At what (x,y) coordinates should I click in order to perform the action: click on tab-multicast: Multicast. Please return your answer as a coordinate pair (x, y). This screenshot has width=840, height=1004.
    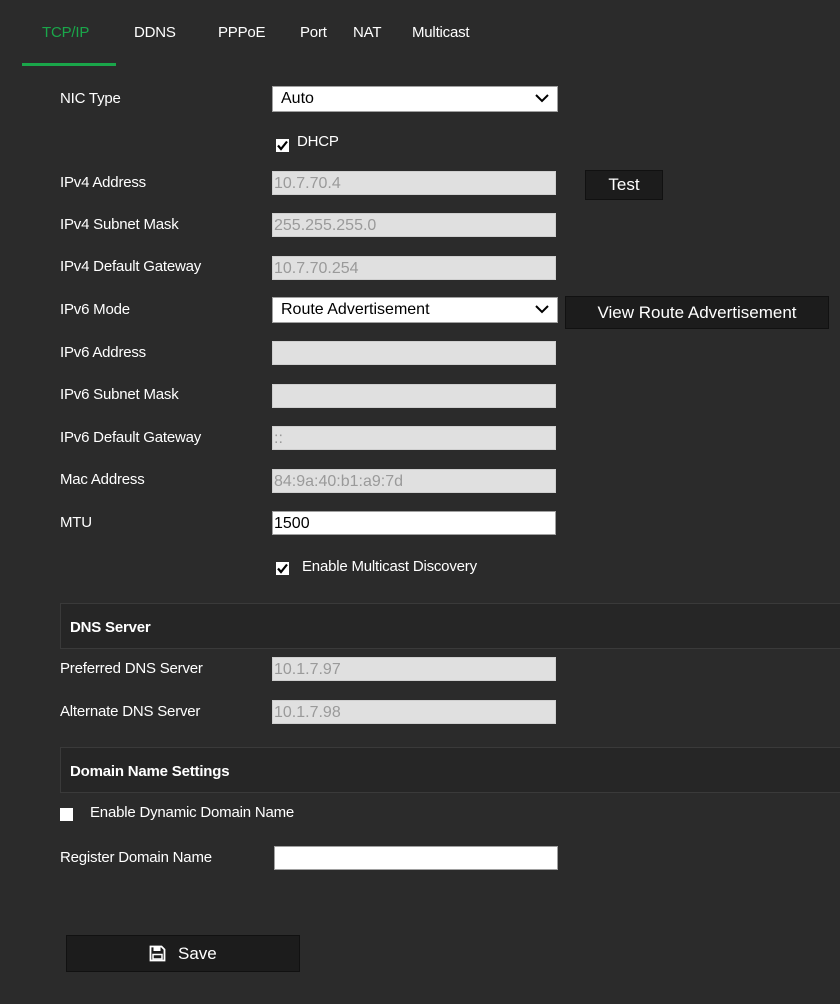
    Looking at the image, I should click on (441, 32).